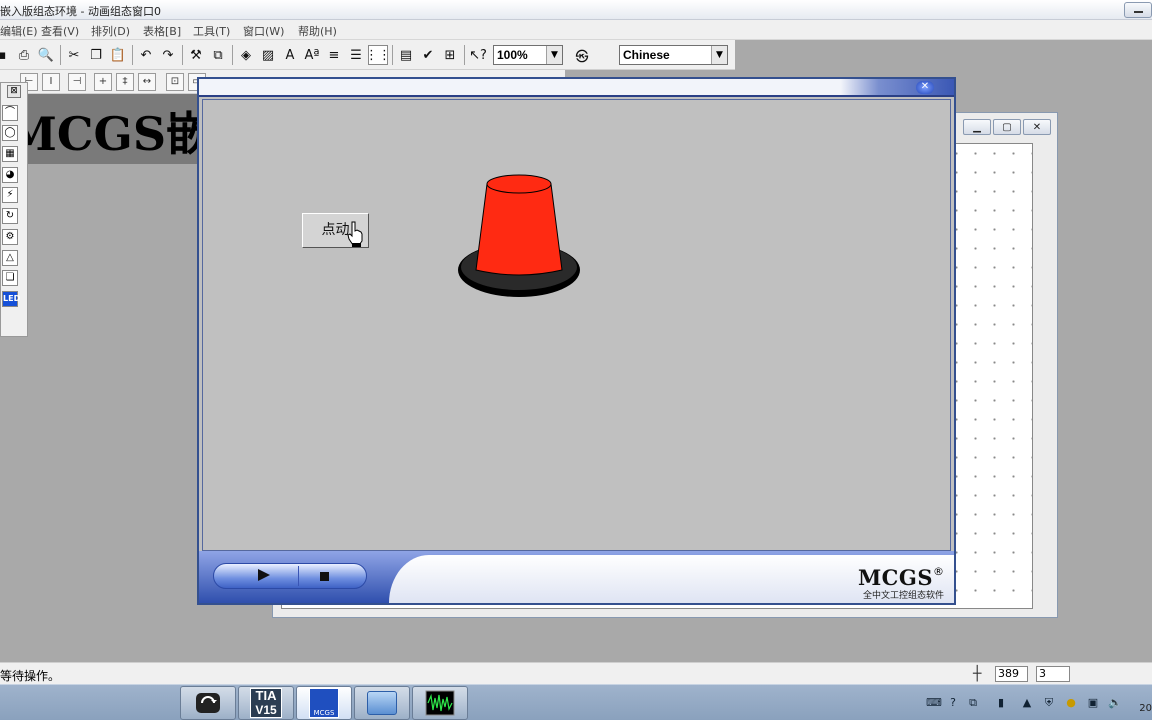  What do you see at coordinates (334, 55) in the screenshot?
I see `line-type-icon: ≡` at bounding box center [334, 55].